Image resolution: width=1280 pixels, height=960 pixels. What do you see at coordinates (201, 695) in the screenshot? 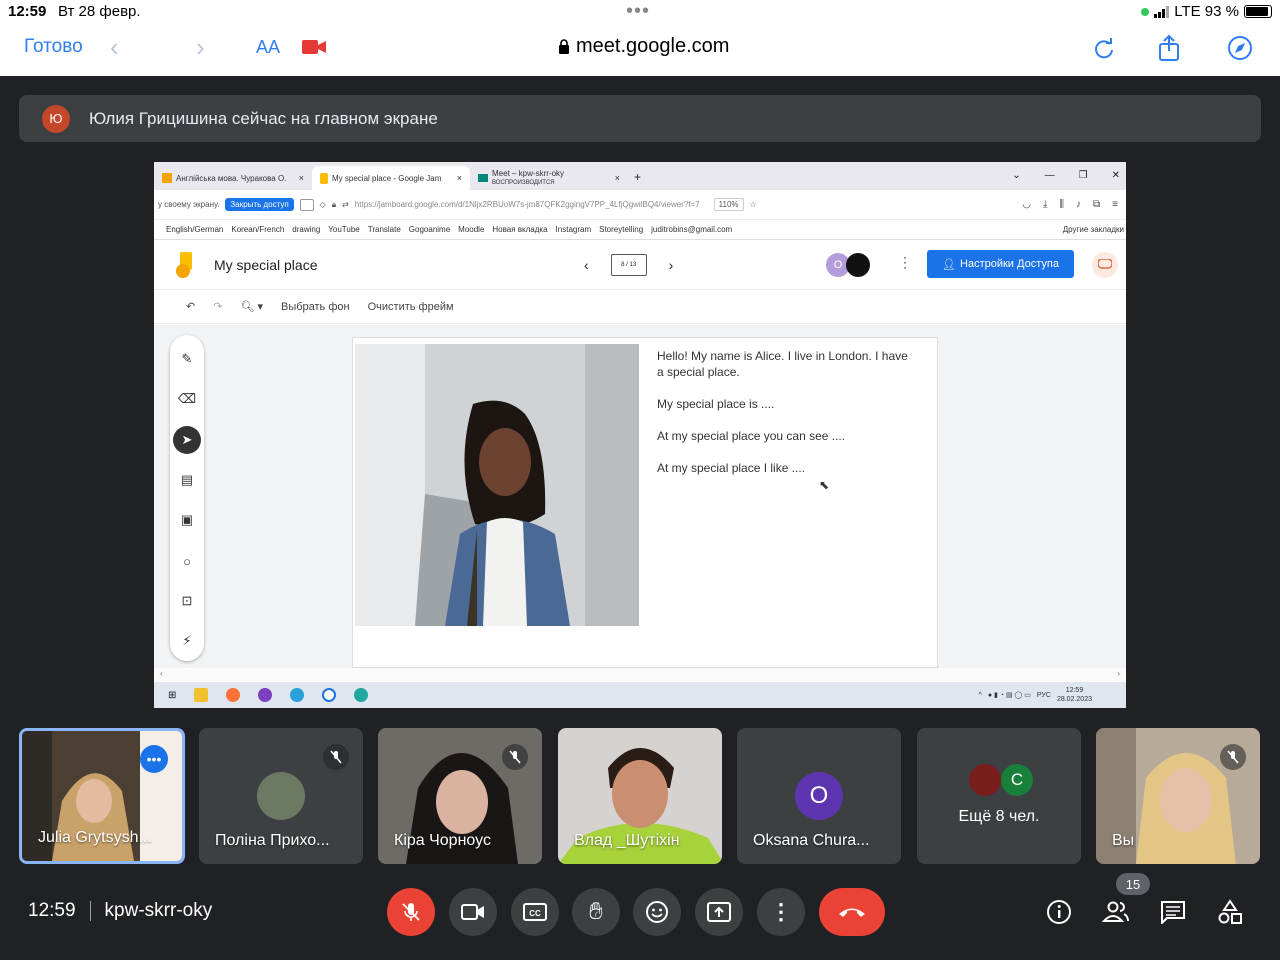
I see `explorer-icon` at bounding box center [201, 695].